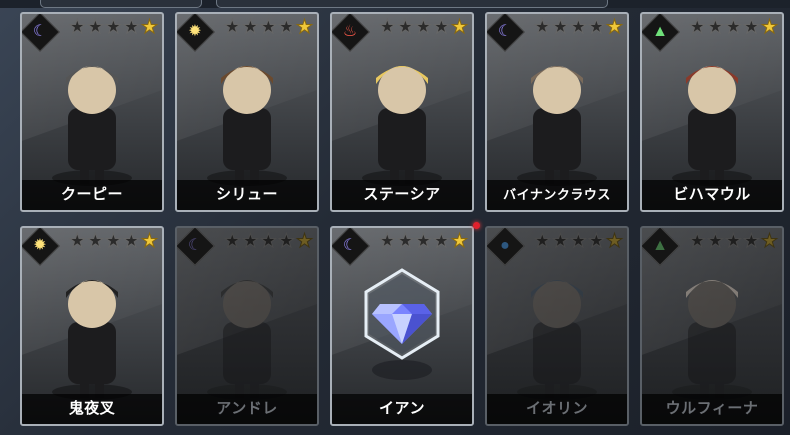 This screenshot has height=435, width=790. What do you see at coordinates (247, 409) in the screenshot?
I see `character-name: アンドレ` at bounding box center [247, 409].